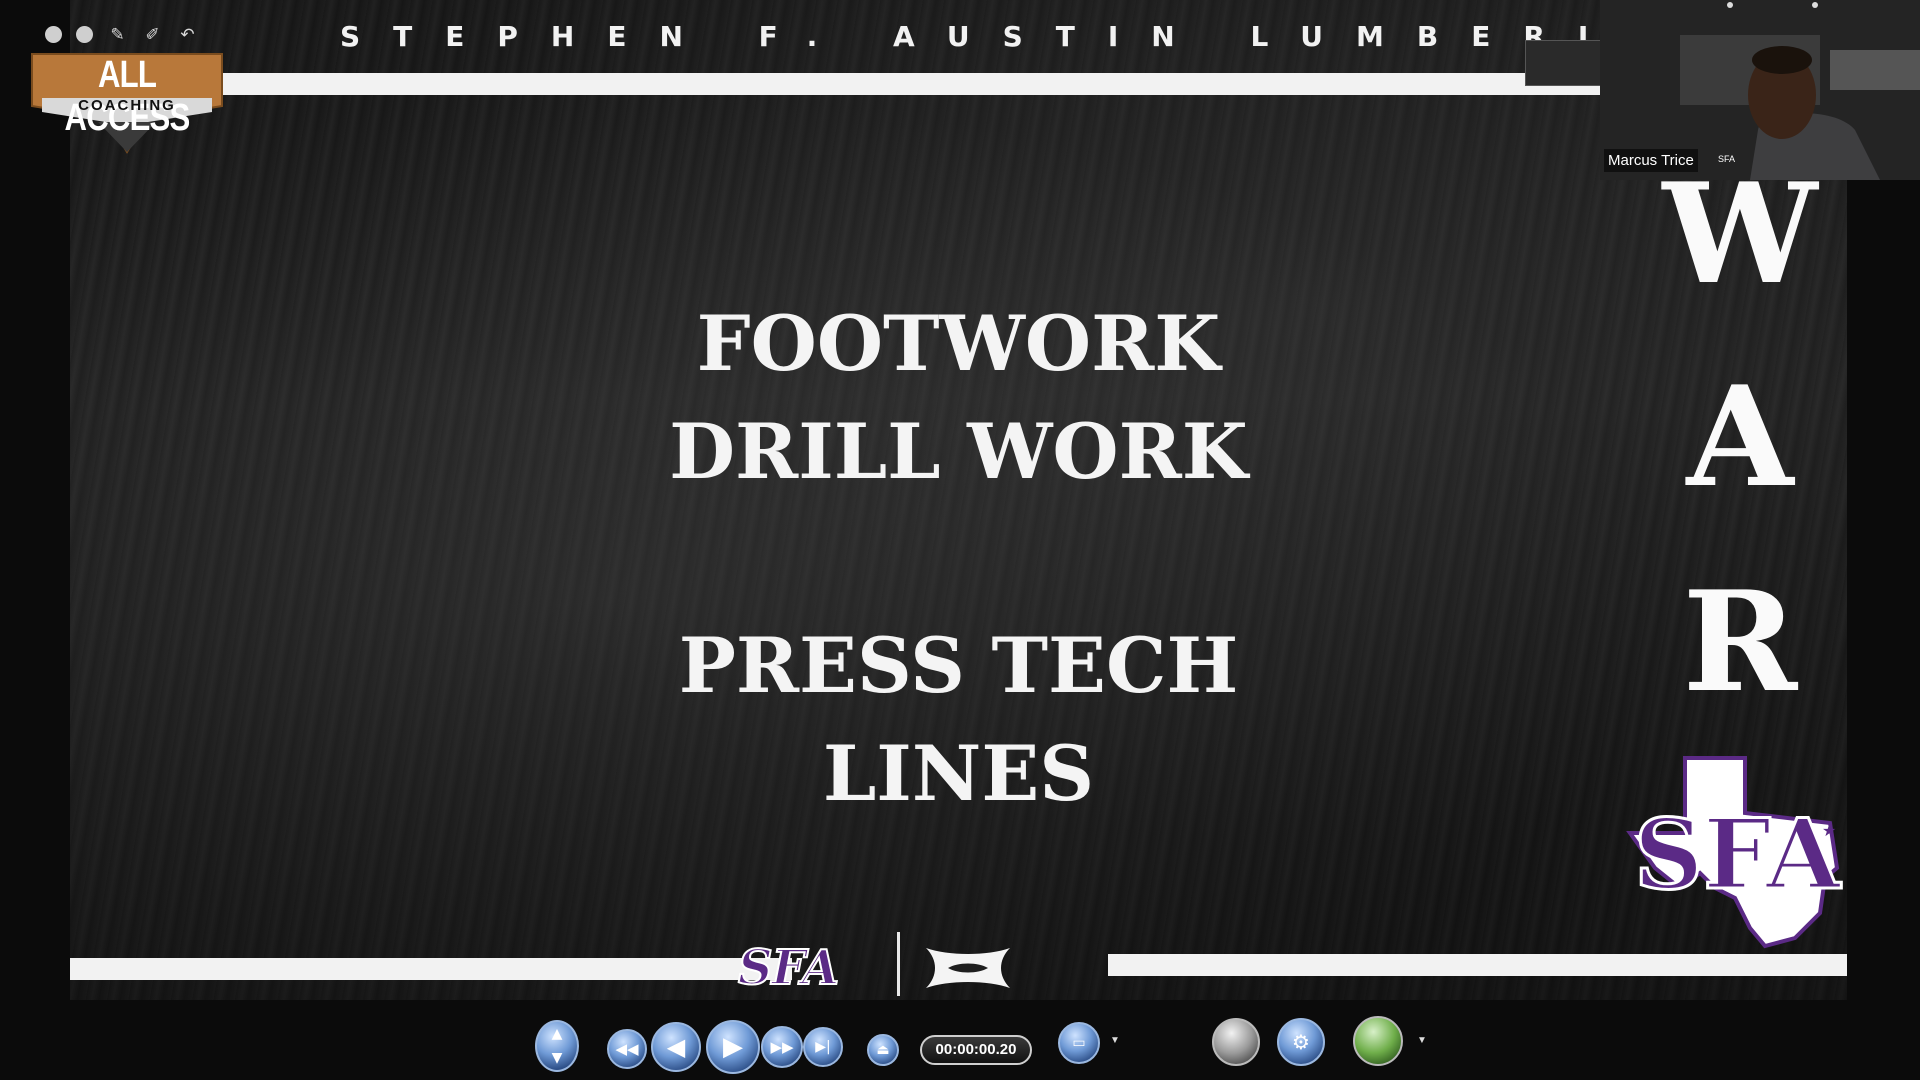 This screenshot has height=1080, width=1920. I want to click on vertical-letter-a: A, so click(1740, 436).